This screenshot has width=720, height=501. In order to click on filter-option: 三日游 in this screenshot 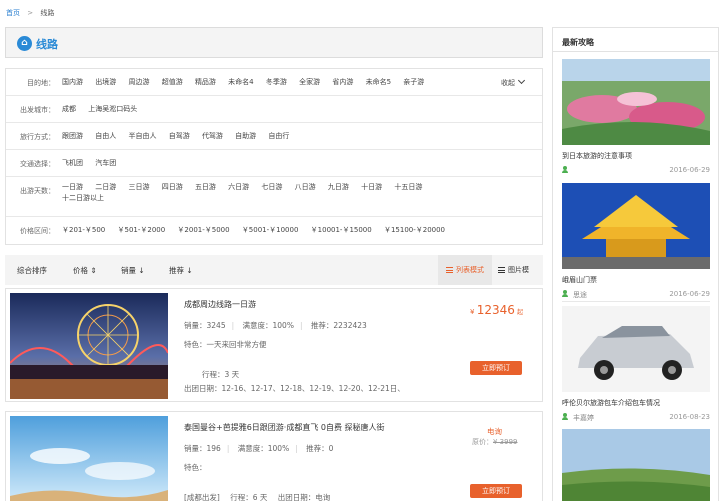, I will do `click(138, 187)`.